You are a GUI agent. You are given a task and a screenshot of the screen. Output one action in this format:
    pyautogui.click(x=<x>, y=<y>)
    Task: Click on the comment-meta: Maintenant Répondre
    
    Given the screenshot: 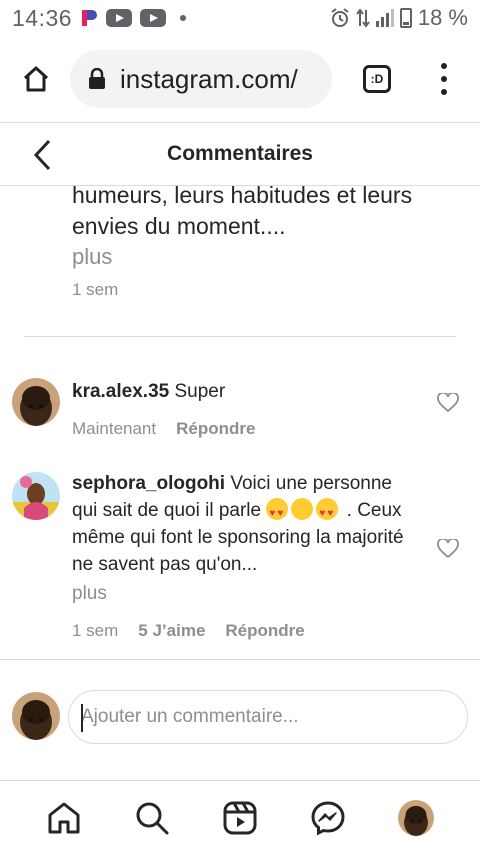 What is the action you would take?
    pyautogui.click(x=247, y=428)
    